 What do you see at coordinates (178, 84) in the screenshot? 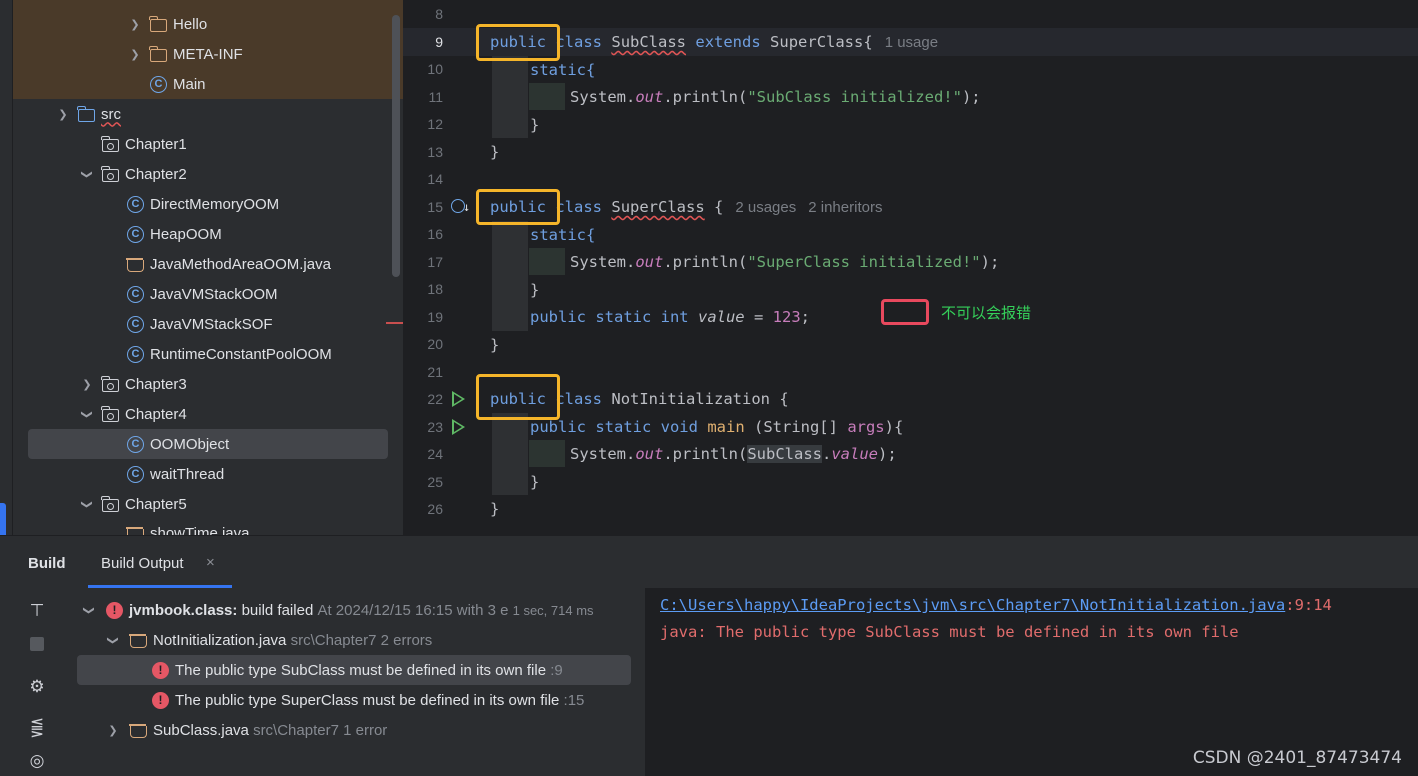
I see `tree-item-main: C Main` at bounding box center [178, 84].